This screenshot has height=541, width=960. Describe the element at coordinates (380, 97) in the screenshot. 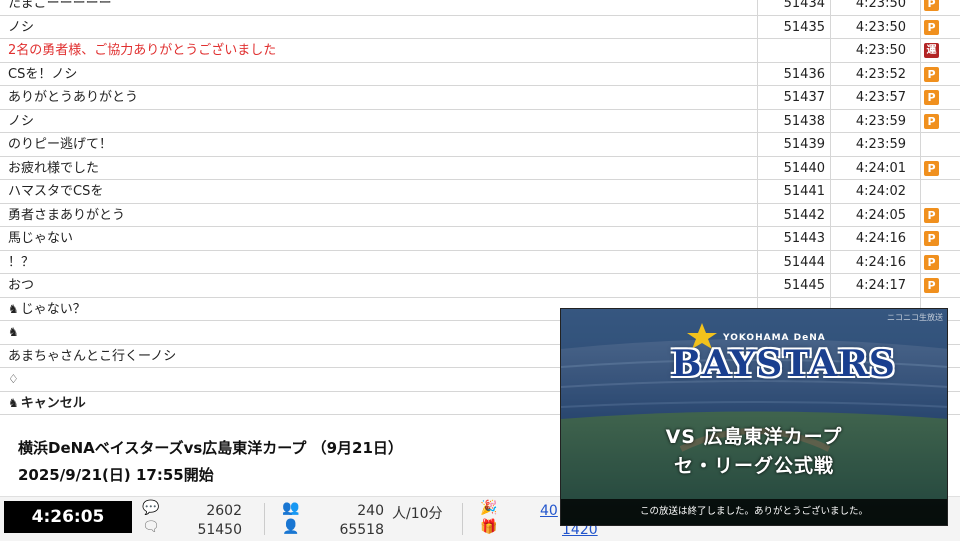

I see `comment-text-cell: ありがとうありがとう` at that location.